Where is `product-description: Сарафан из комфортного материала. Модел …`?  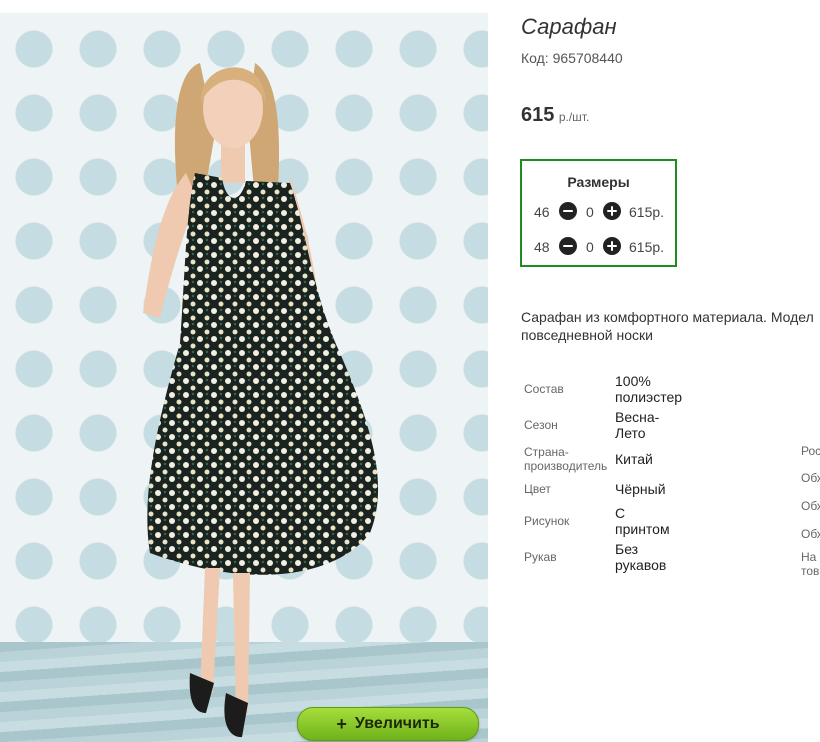 product-description: Сарафан из комфортного материала. Модел … is located at coordinates (670, 326).